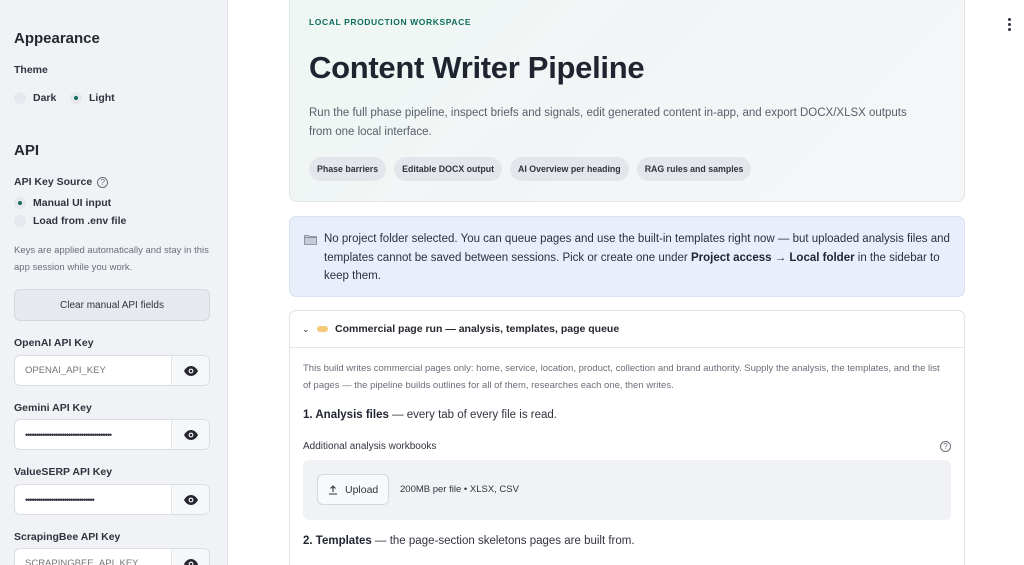  I want to click on openai-key-input, so click(93, 370).